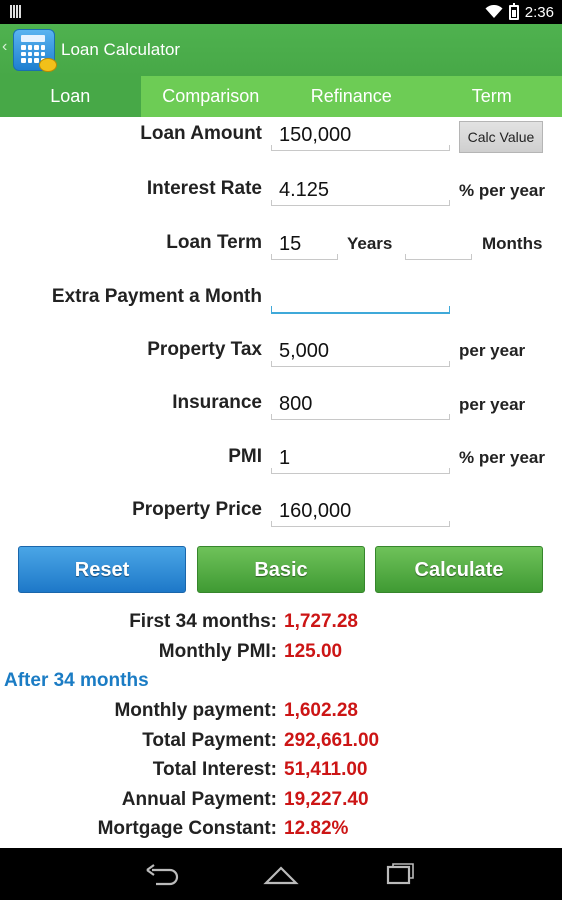  Describe the element at coordinates (76, 680) in the screenshot. I see `after-months-heading: After 34 months` at that location.